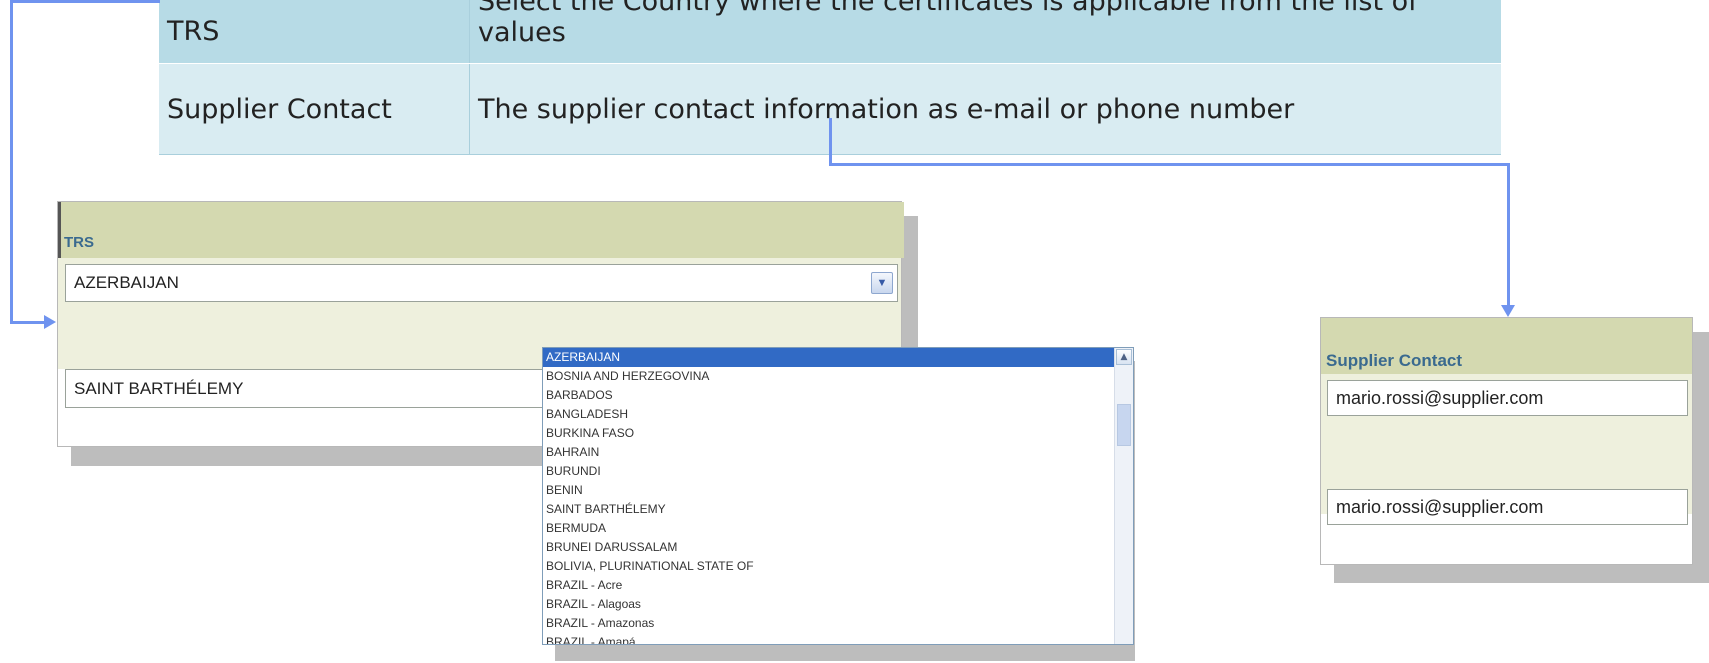  Describe the element at coordinates (838, 452) in the screenshot. I see `country-option: BAHRAIN` at that location.